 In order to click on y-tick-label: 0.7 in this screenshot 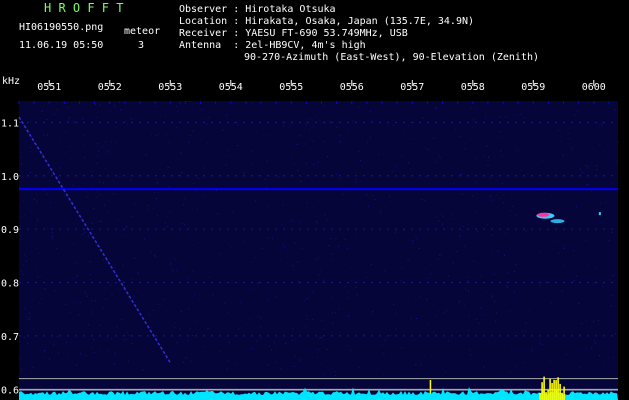, I will do `click(10, 337)`.